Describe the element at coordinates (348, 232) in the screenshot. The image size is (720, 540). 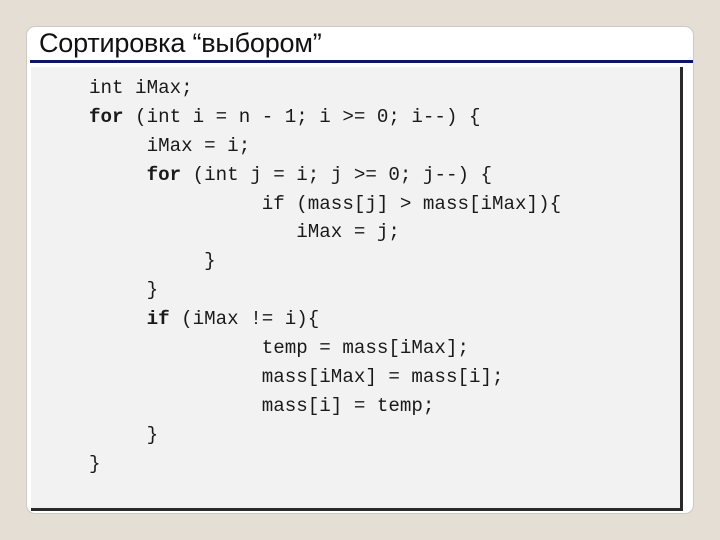
I see `code-line: iMax = j;` at that location.